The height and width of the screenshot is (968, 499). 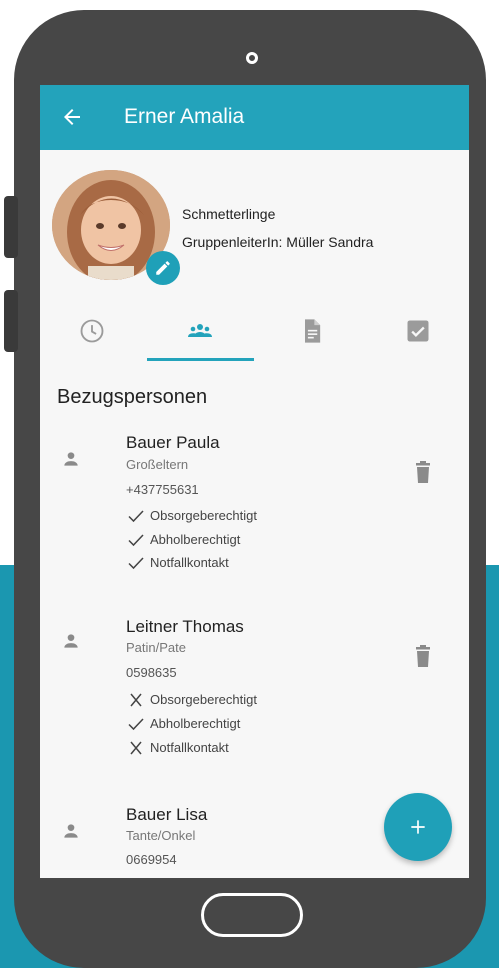 What do you see at coordinates (11, 227) in the screenshot?
I see `volume-button` at bounding box center [11, 227].